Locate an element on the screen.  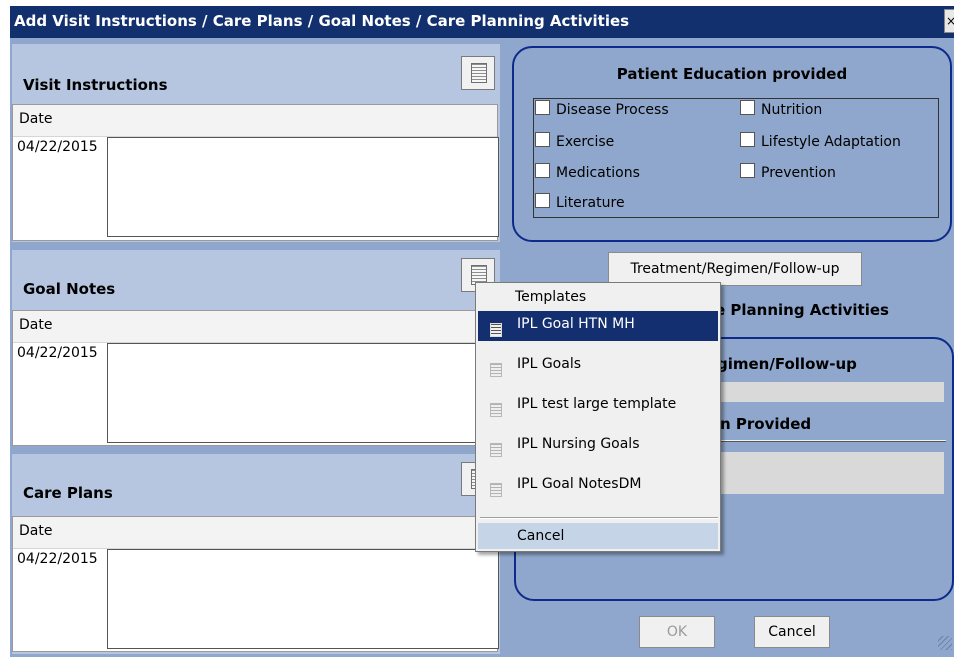
template-menu-item-ipl-goal-htn-mh: IPL Goal HTN MH is located at coordinates (598, 326).